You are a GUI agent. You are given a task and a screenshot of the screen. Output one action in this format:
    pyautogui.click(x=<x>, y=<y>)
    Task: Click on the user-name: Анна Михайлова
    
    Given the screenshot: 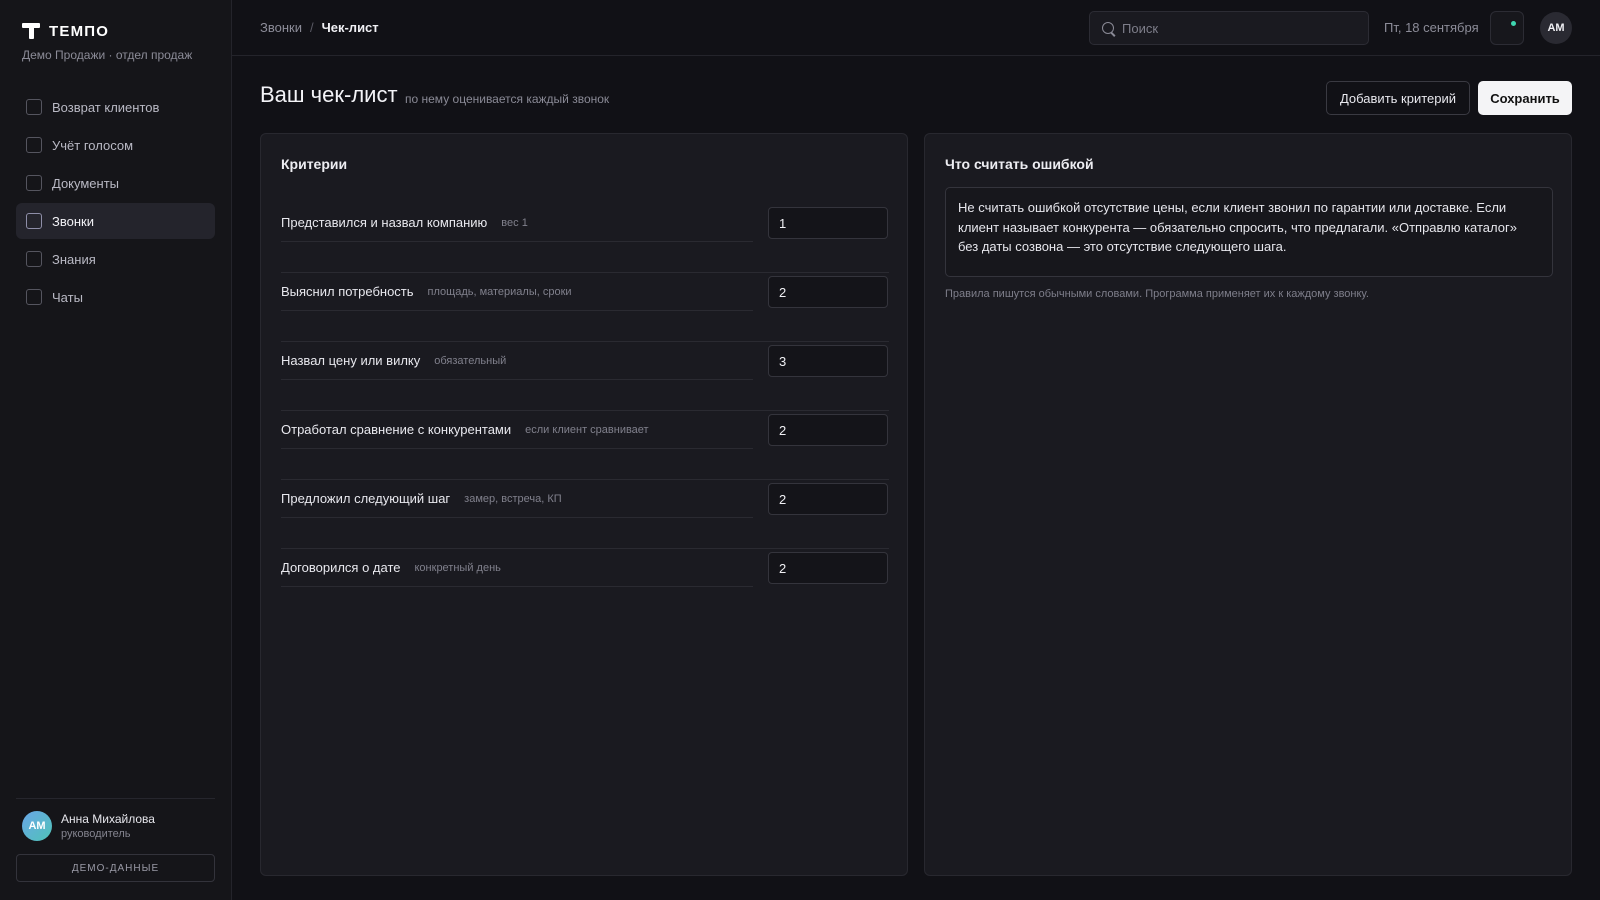 What is the action you would take?
    pyautogui.click(x=108, y=819)
    